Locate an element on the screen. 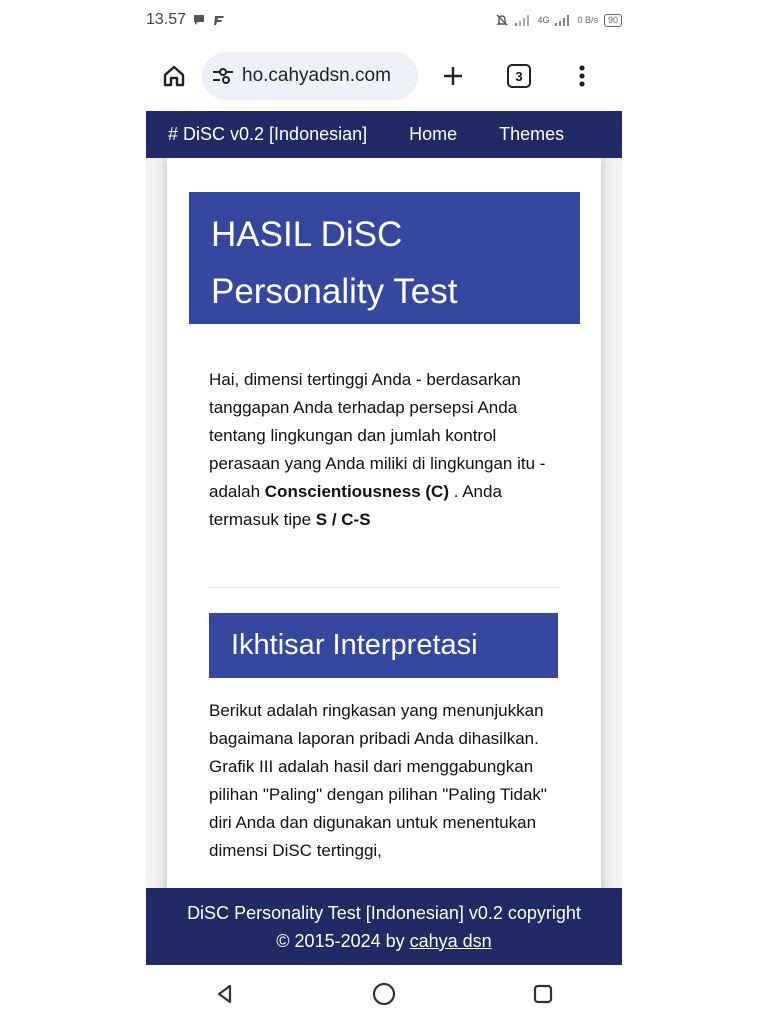  highest-dimension: Conscientiousness (C) is located at coordinates (356, 491).